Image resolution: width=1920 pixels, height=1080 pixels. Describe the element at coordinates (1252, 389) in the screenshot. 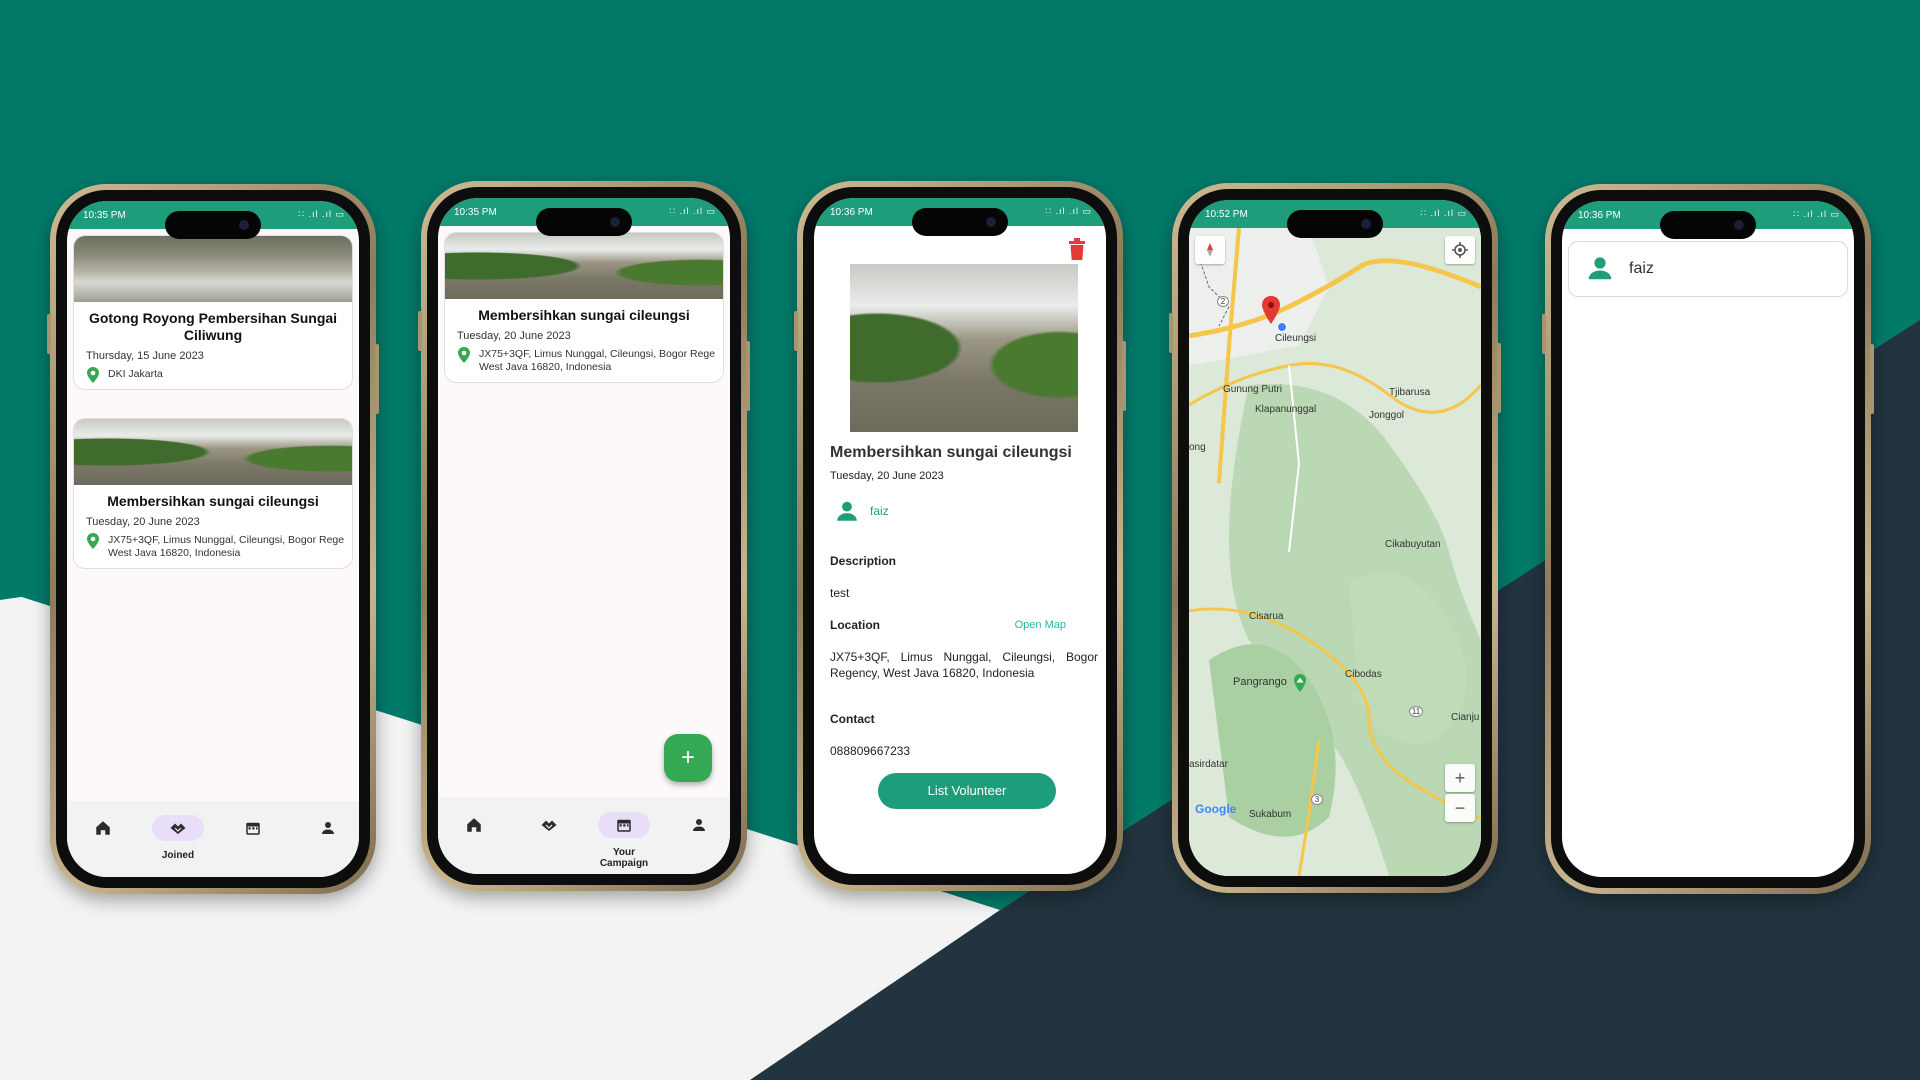

I see `map-label: Gunung Putri` at that location.